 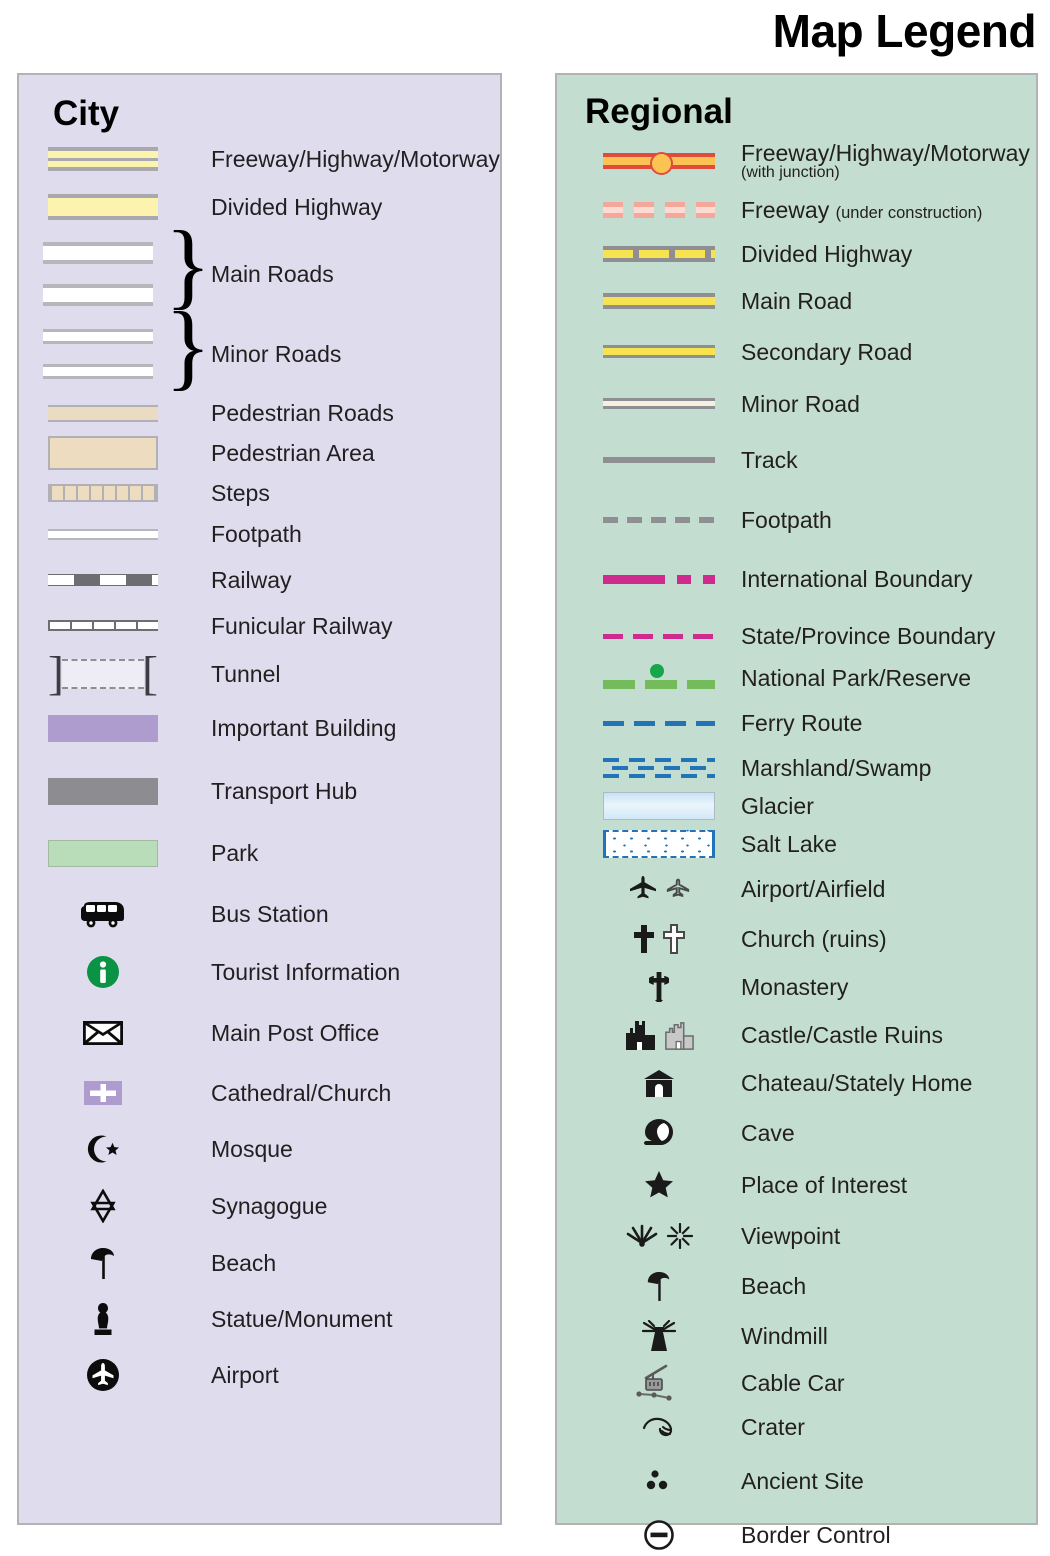 I want to click on crescent-star-icon, so click(x=103, y=1149).